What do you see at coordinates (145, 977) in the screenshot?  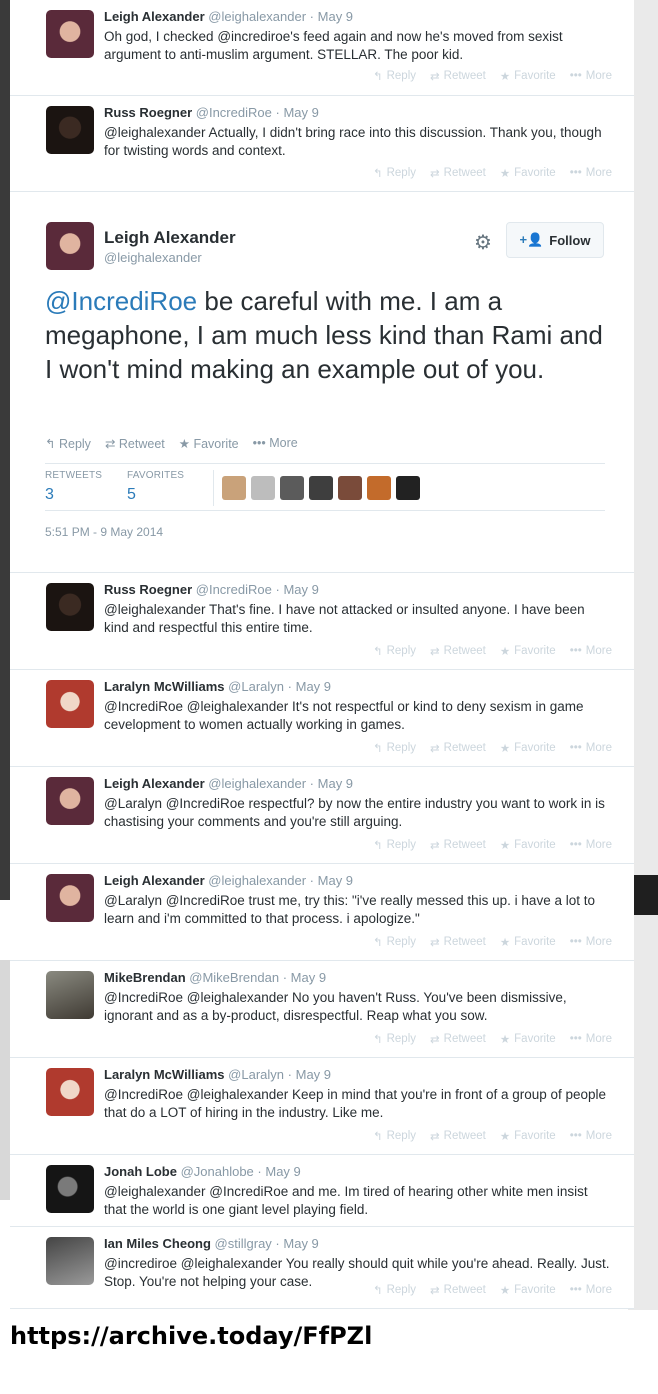 I see `tweet-author-name: MikeBrendan` at bounding box center [145, 977].